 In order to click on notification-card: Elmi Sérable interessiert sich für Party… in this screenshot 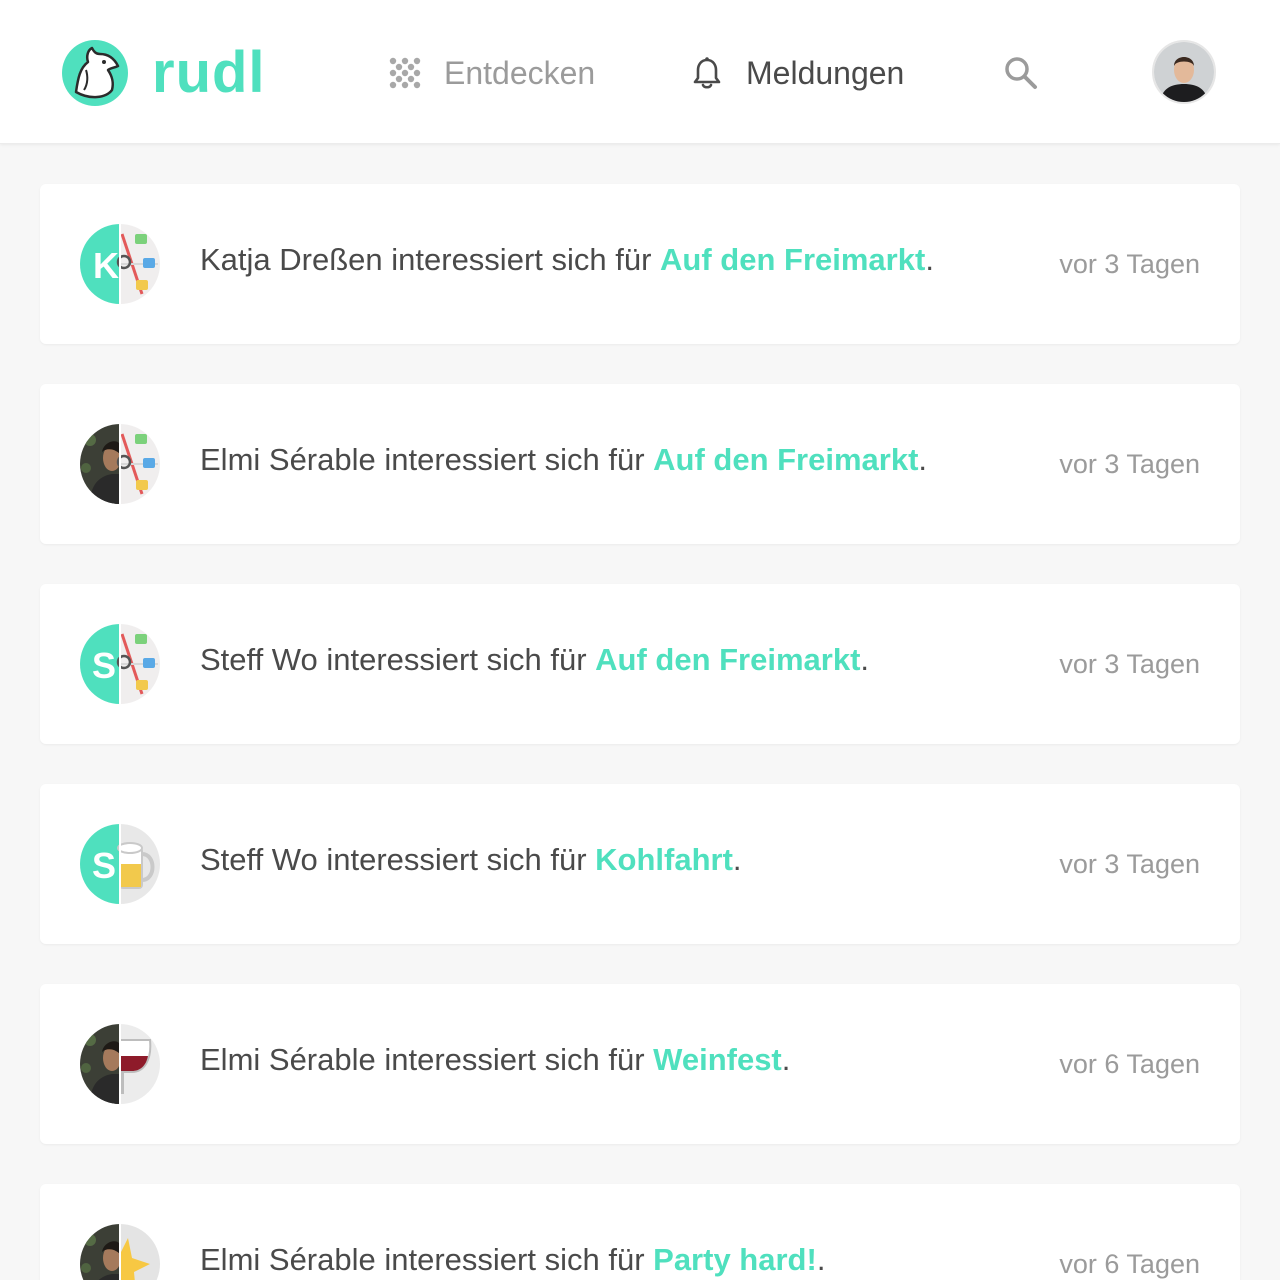, I will do `click(640, 1232)`.